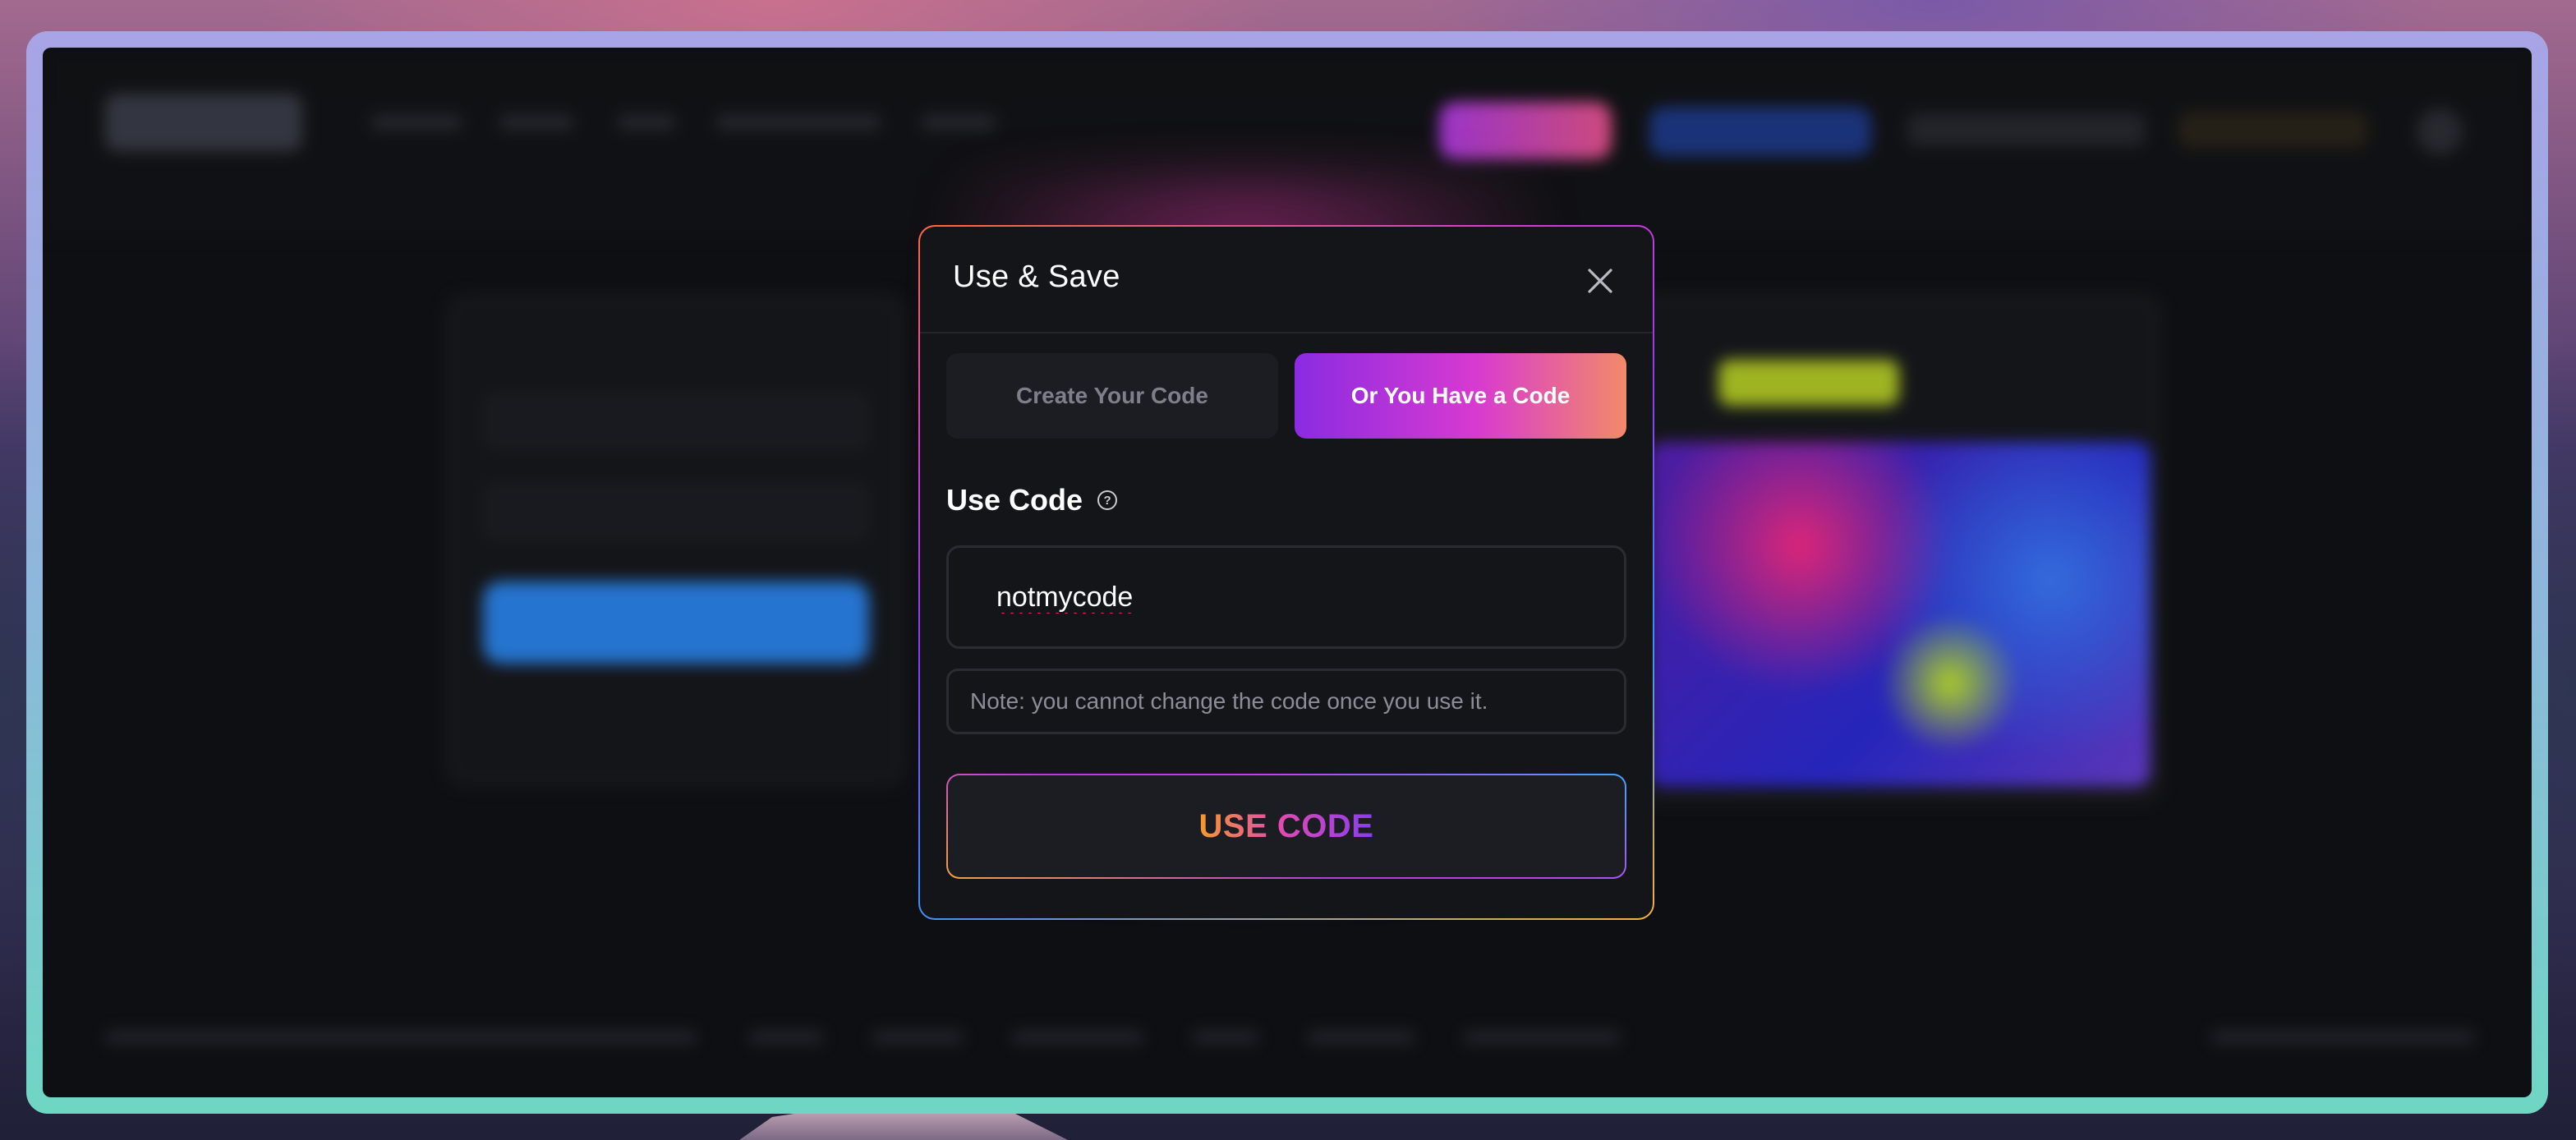 This screenshot has width=2576, height=1140. I want to click on modal-header: Use & Save, so click(1286, 280).